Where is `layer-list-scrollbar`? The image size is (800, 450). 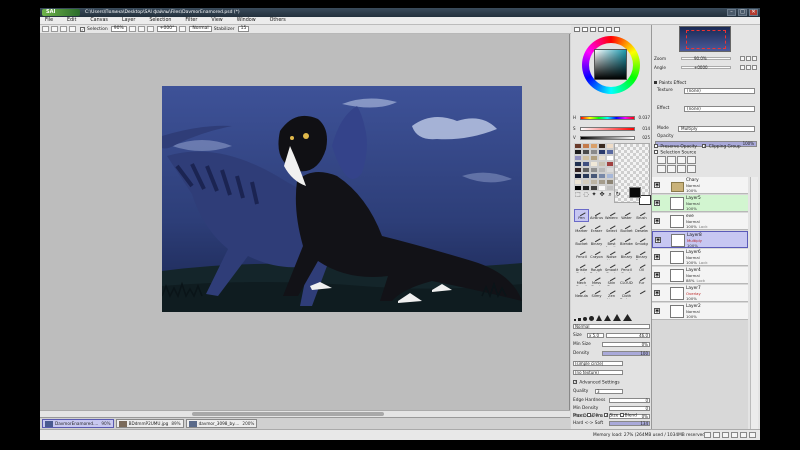
layer-list-scrollbar is located at coordinates (754, 303).